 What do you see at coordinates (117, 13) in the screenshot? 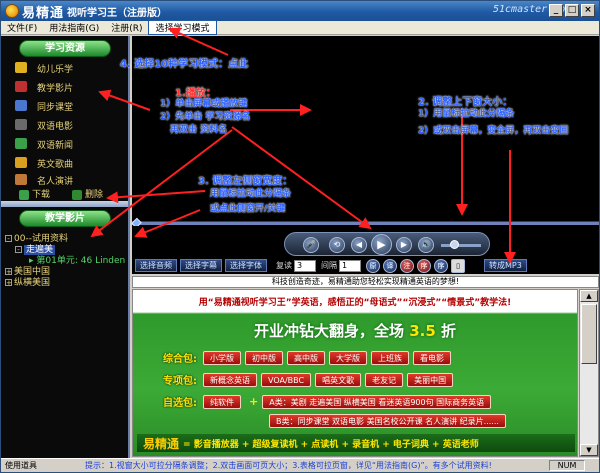
I see `app-subtitle: 视听学习王（注册版）` at bounding box center [117, 13].